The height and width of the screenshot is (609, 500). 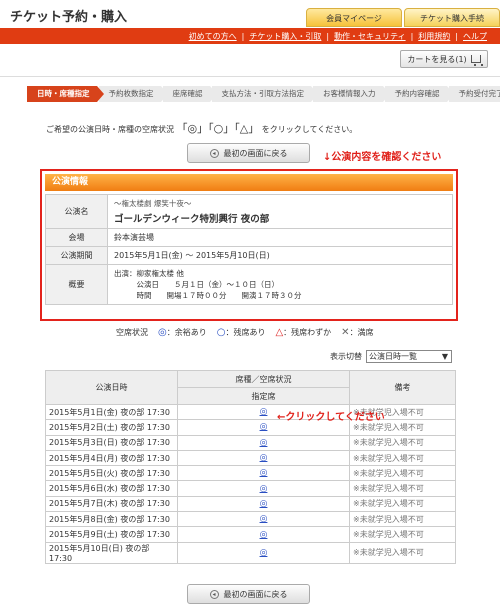 What do you see at coordinates (402, 387) in the screenshot?
I see `col-header-note: 備考` at bounding box center [402, 387].